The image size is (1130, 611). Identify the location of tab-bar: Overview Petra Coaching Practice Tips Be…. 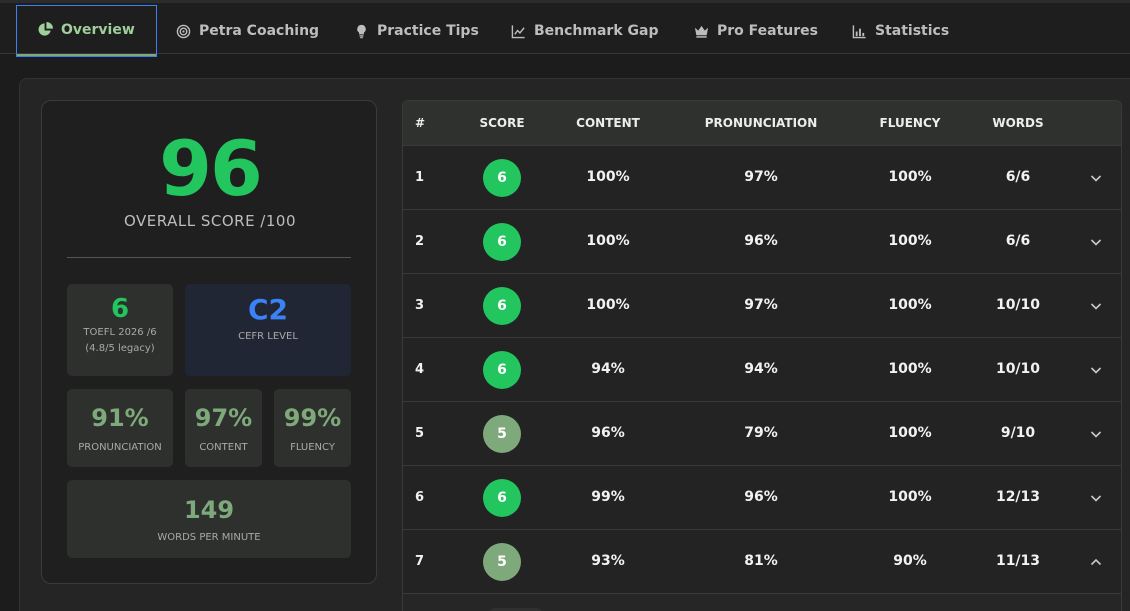
(565, 28).